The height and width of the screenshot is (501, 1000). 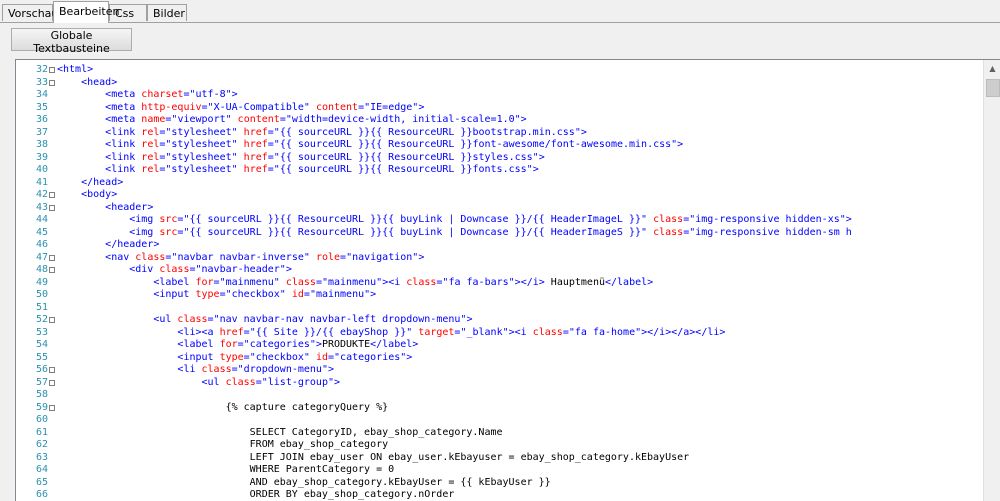 I want to click on global-text-blocks-button: Globale Textbausteine, so click(x=71, y=41).